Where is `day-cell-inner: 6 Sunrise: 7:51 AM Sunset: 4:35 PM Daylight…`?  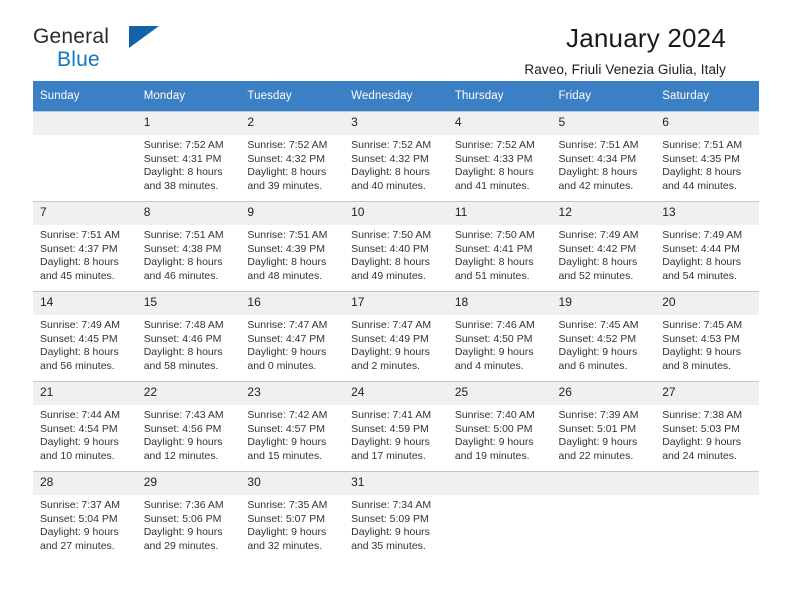
day-cell-inner: 6 Sunrise: 7:51 AM Sunset: 4:35 PM Daylight… is located at coordinates (707, 156).